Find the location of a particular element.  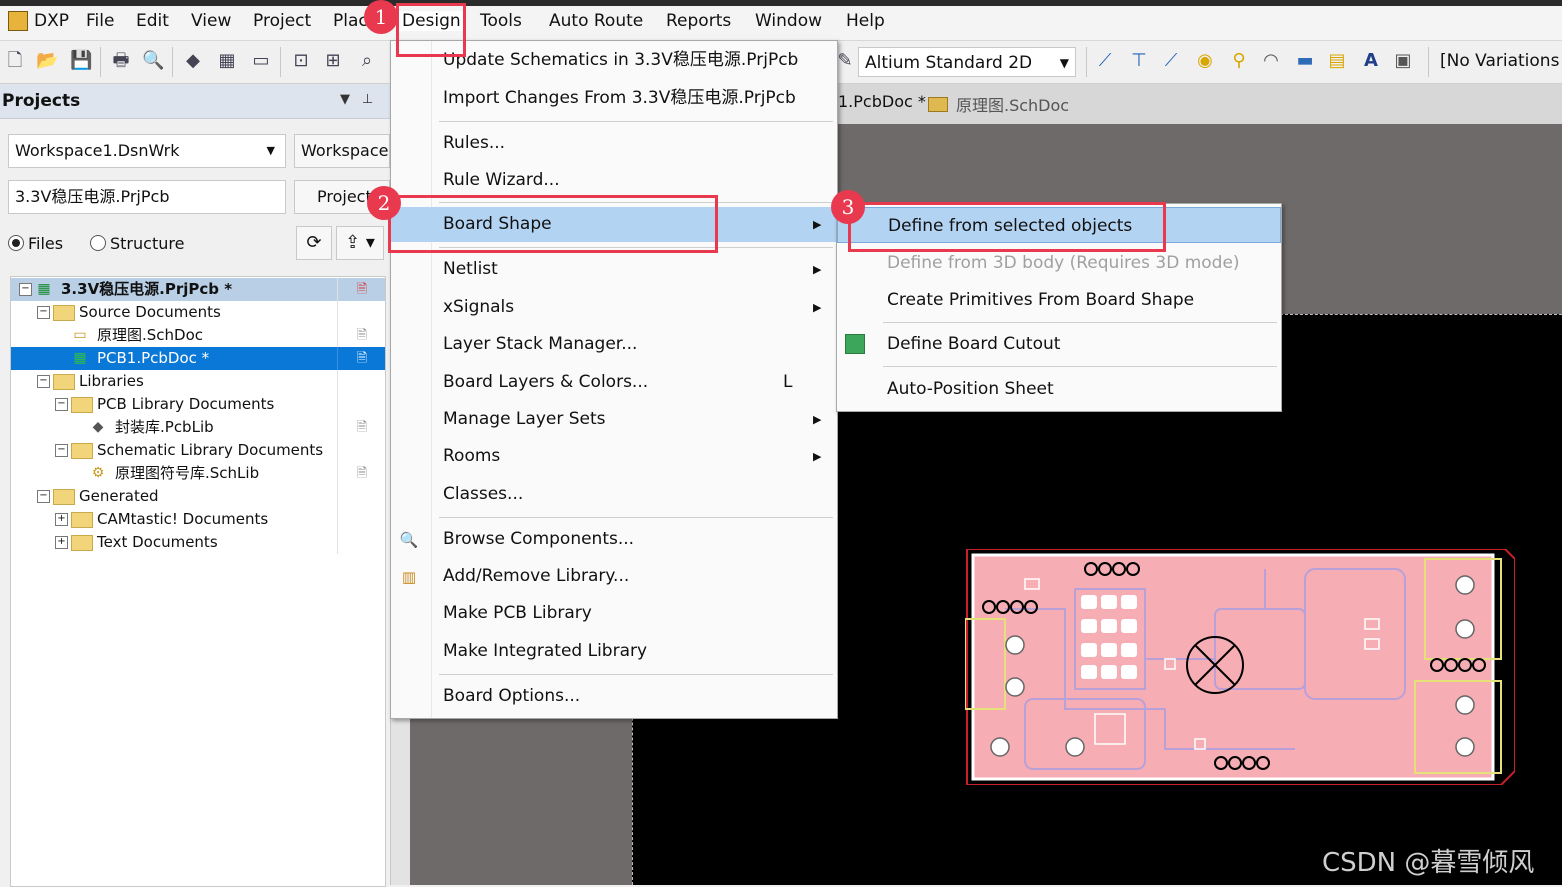

interactive-route-icon: ⟋ is located at coordinates (1105, 61).